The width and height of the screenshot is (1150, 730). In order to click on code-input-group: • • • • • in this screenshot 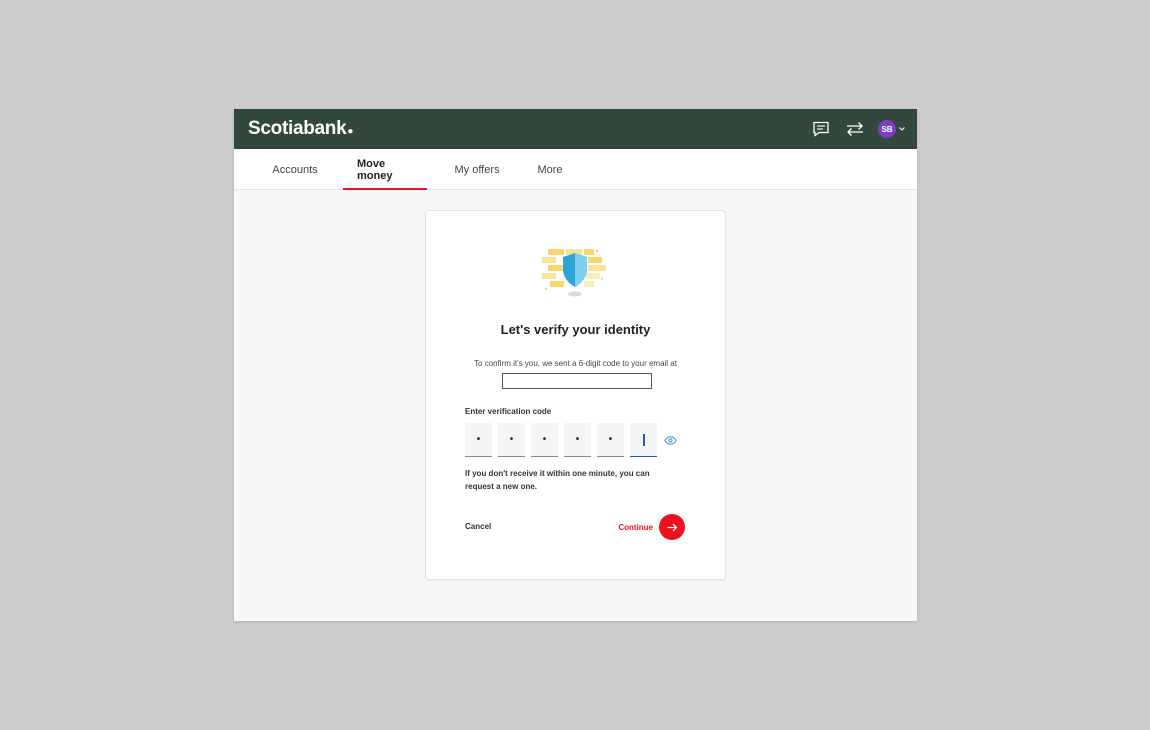, I will do `click(571, 440)`.